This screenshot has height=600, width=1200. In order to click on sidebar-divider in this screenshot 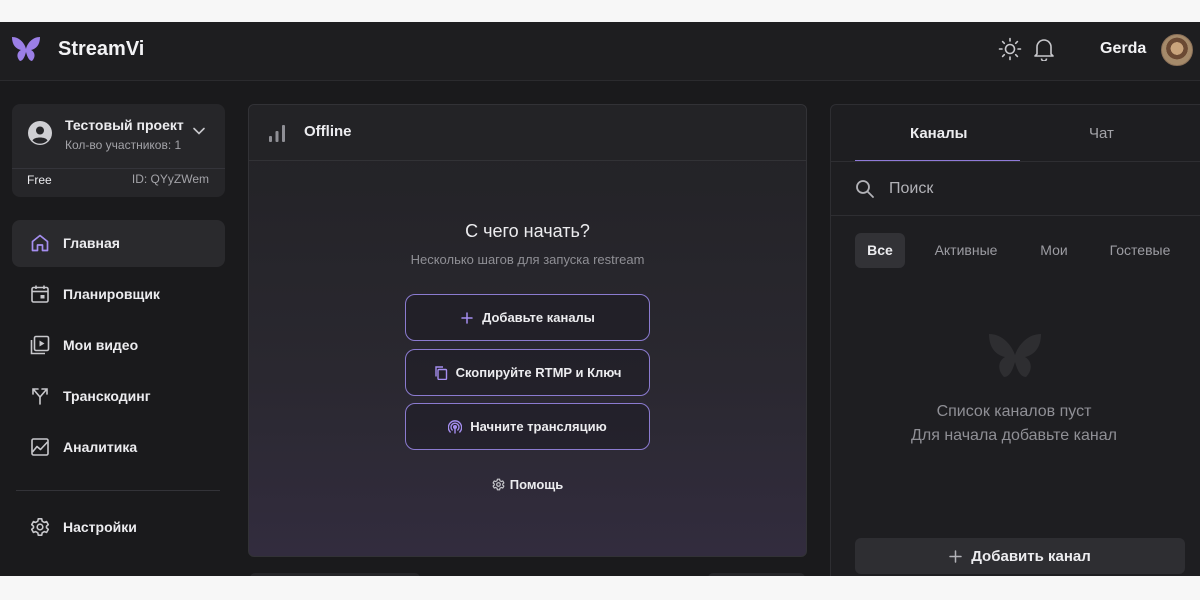, I will do `click(118, 490)`.